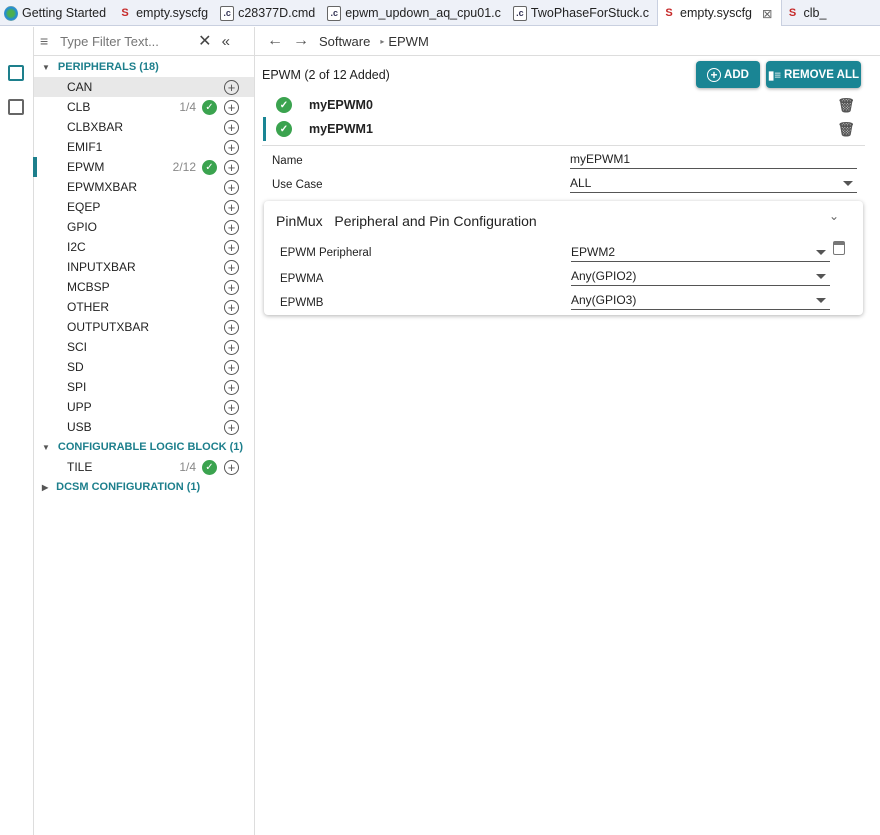  I want to click on tree-item-other: OTHER +, so click(144, 307).